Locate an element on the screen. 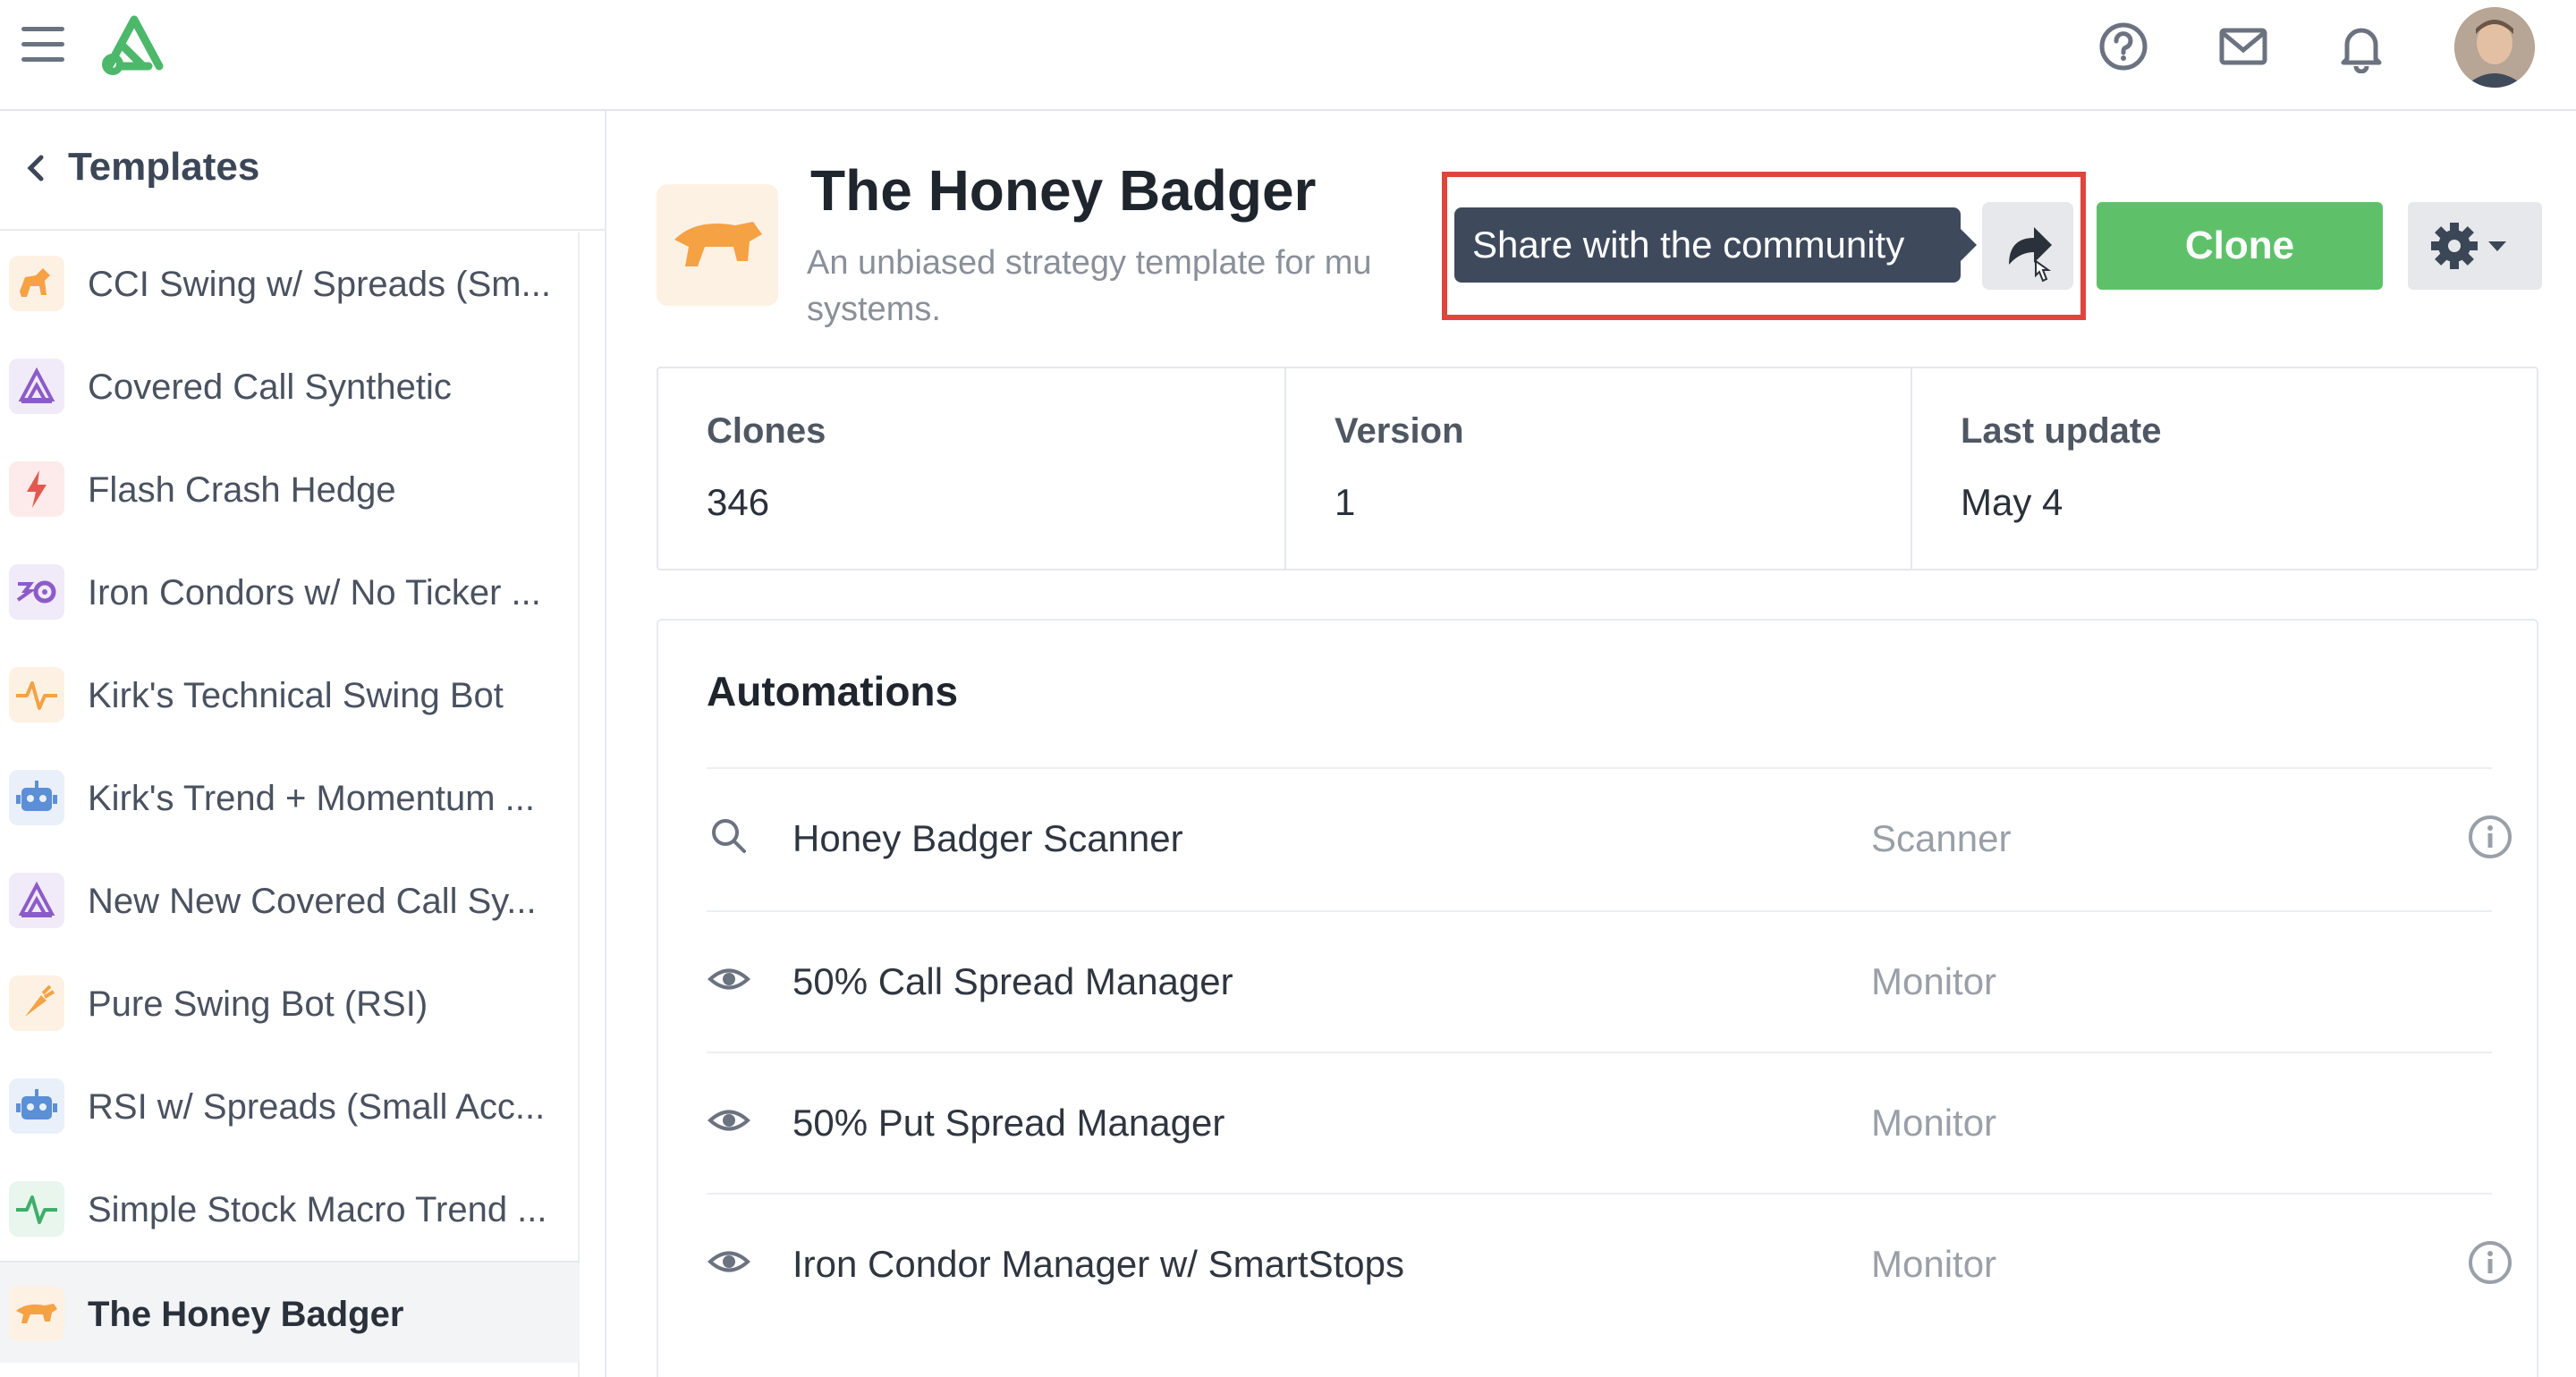 The height and width of the screenshot is (1377, 2576). page-title: The Honey Badger is located at coordinates (1063, 190).